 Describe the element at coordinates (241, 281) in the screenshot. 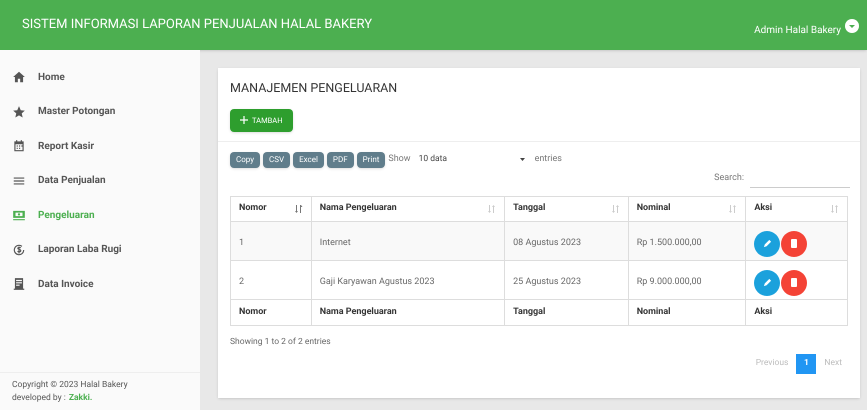

I see `table-cell: 2` at that location.